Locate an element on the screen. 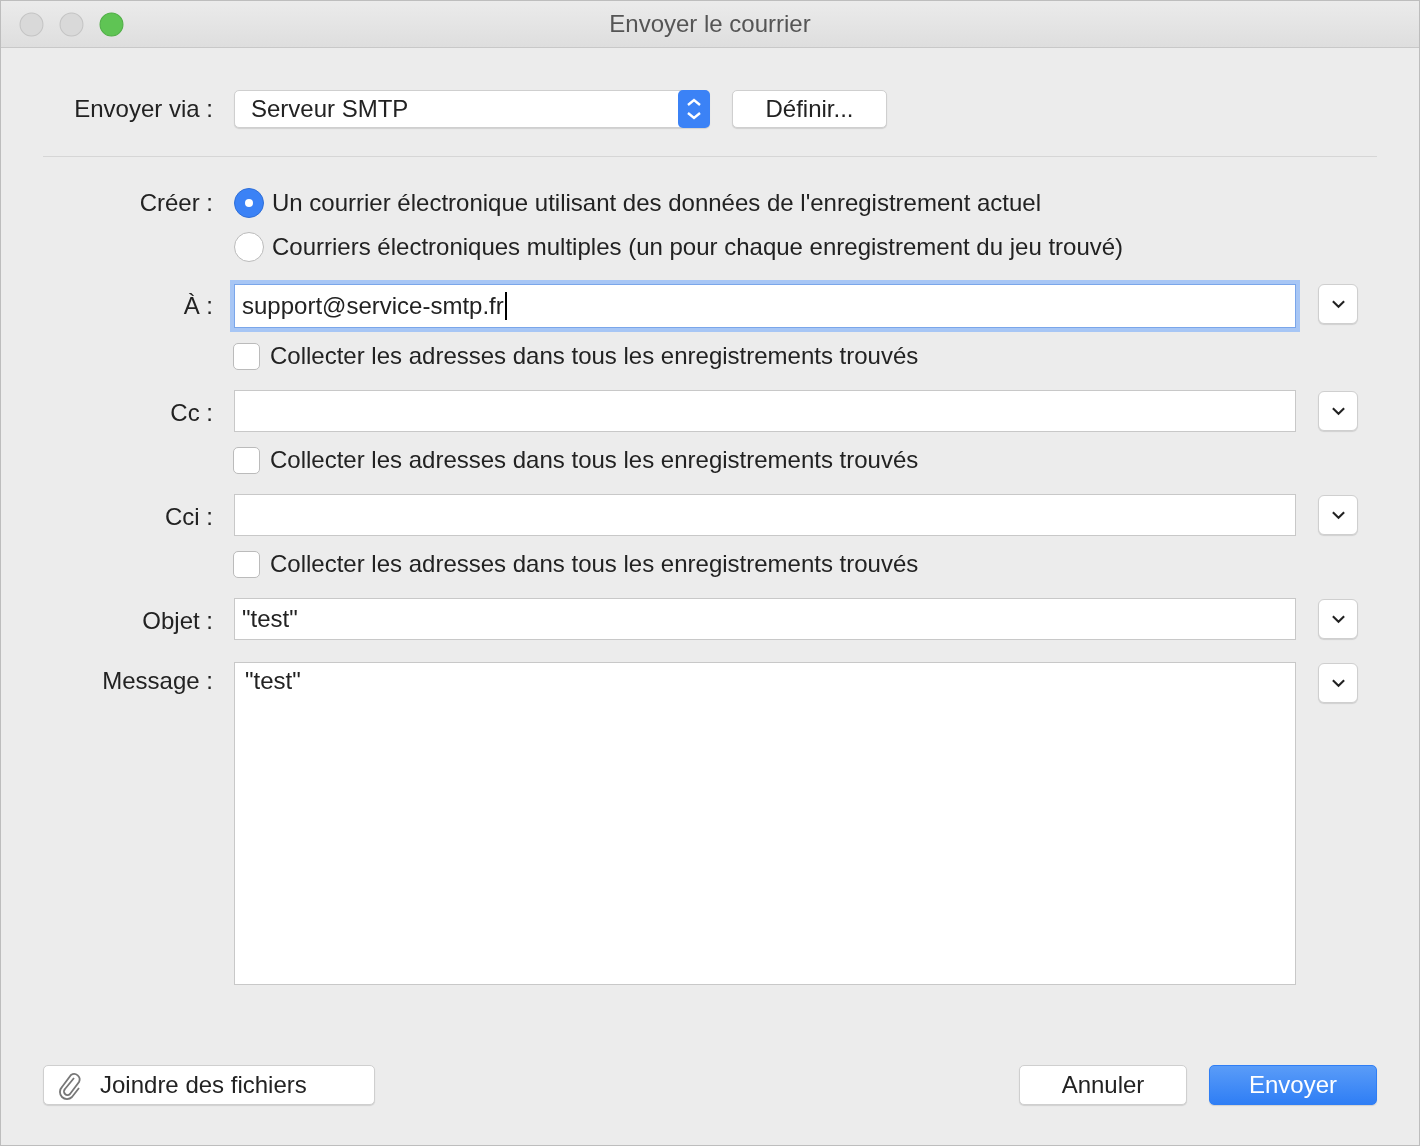 The width and height of the screenshot is (1420, 1146). close-icon is located at coordinates (31, 24).